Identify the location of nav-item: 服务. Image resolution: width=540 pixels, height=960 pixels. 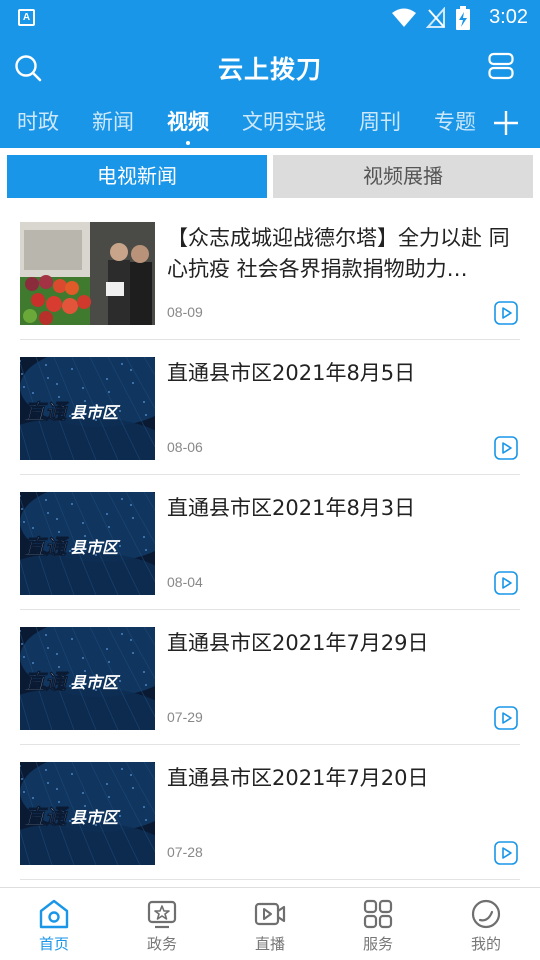
(378, 924).